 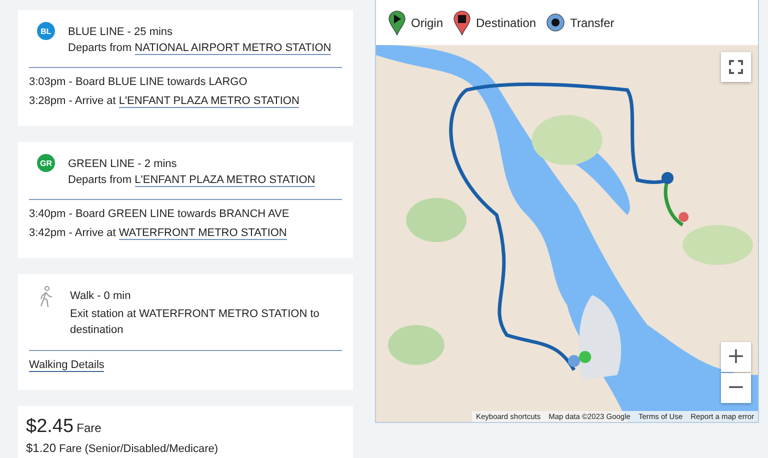 What do you see at coordinates (121, 32) in the screenshot?
I see `leg-title: BLUE LINE - 25 mins` at bounding box center [121, 32].